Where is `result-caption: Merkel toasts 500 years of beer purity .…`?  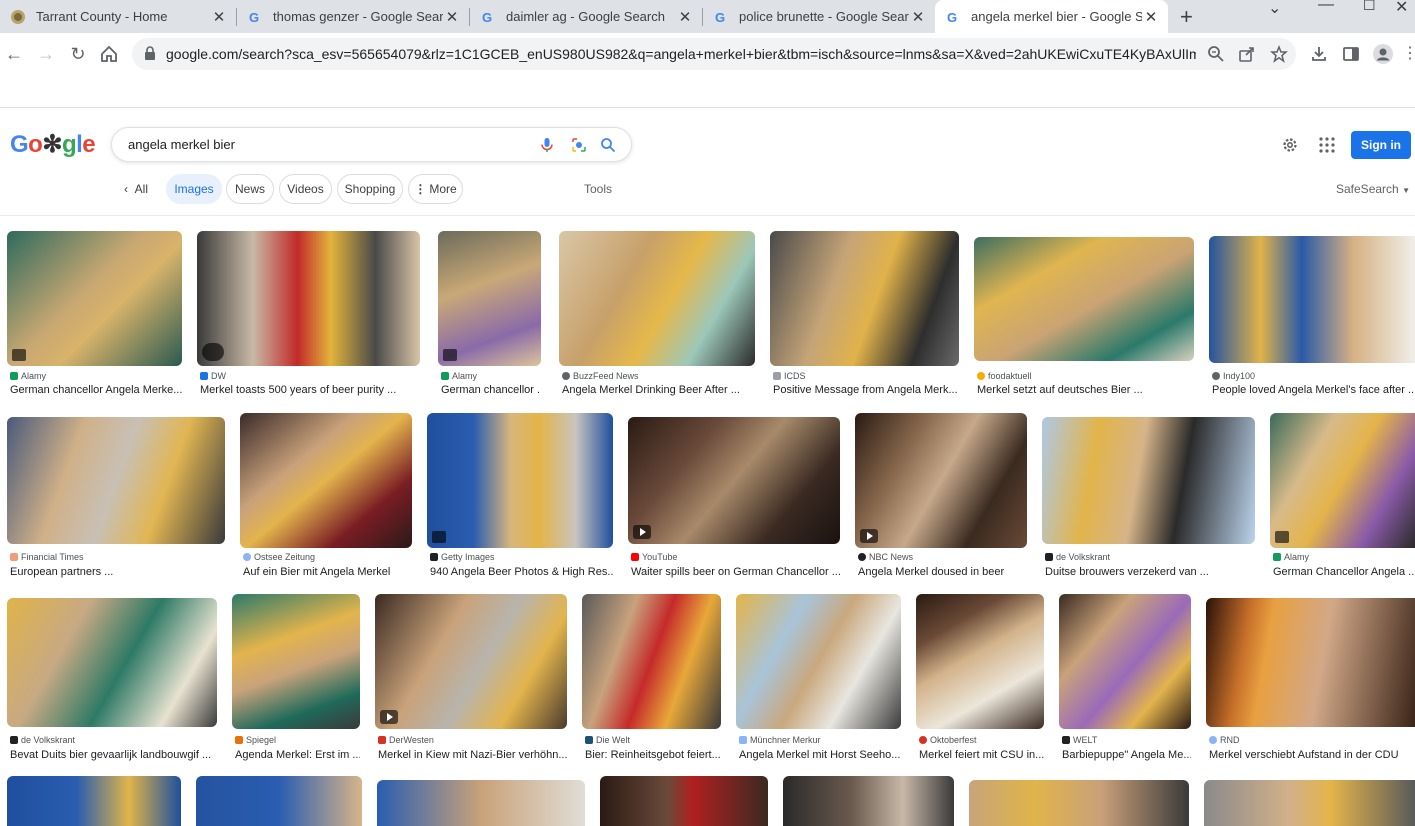
result-caption: Merkel toasts 500 years of beer purity .… is located at coordinates (310, 390).